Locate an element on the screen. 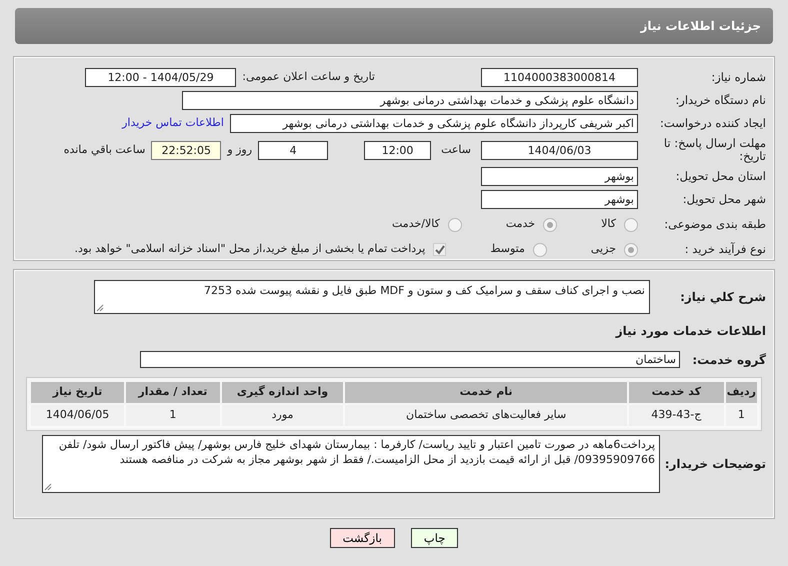 The width and height of the screenshot is (788, 566). input-field: 12:00 is located at coordinates (398, 150).